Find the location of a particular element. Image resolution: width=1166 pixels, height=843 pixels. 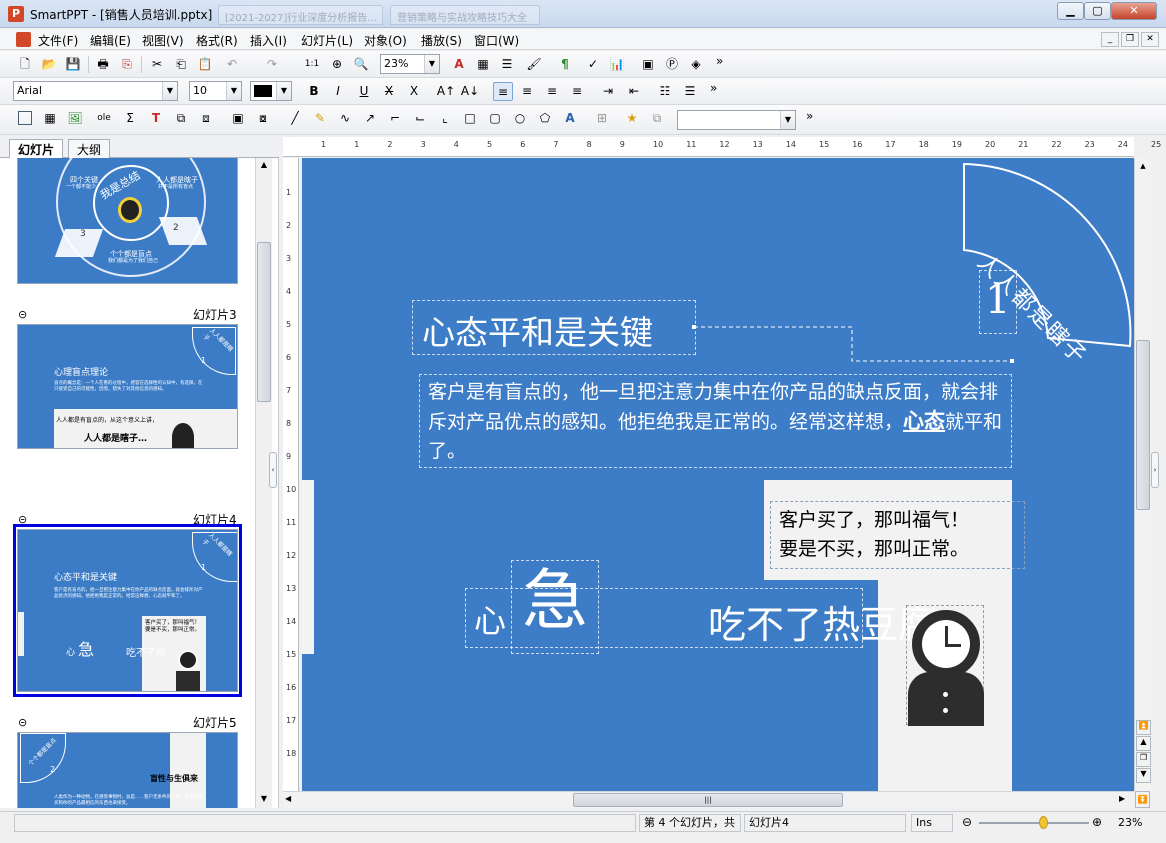

picture-frame-icon: 🖼 is located at coordinates (75, 118).